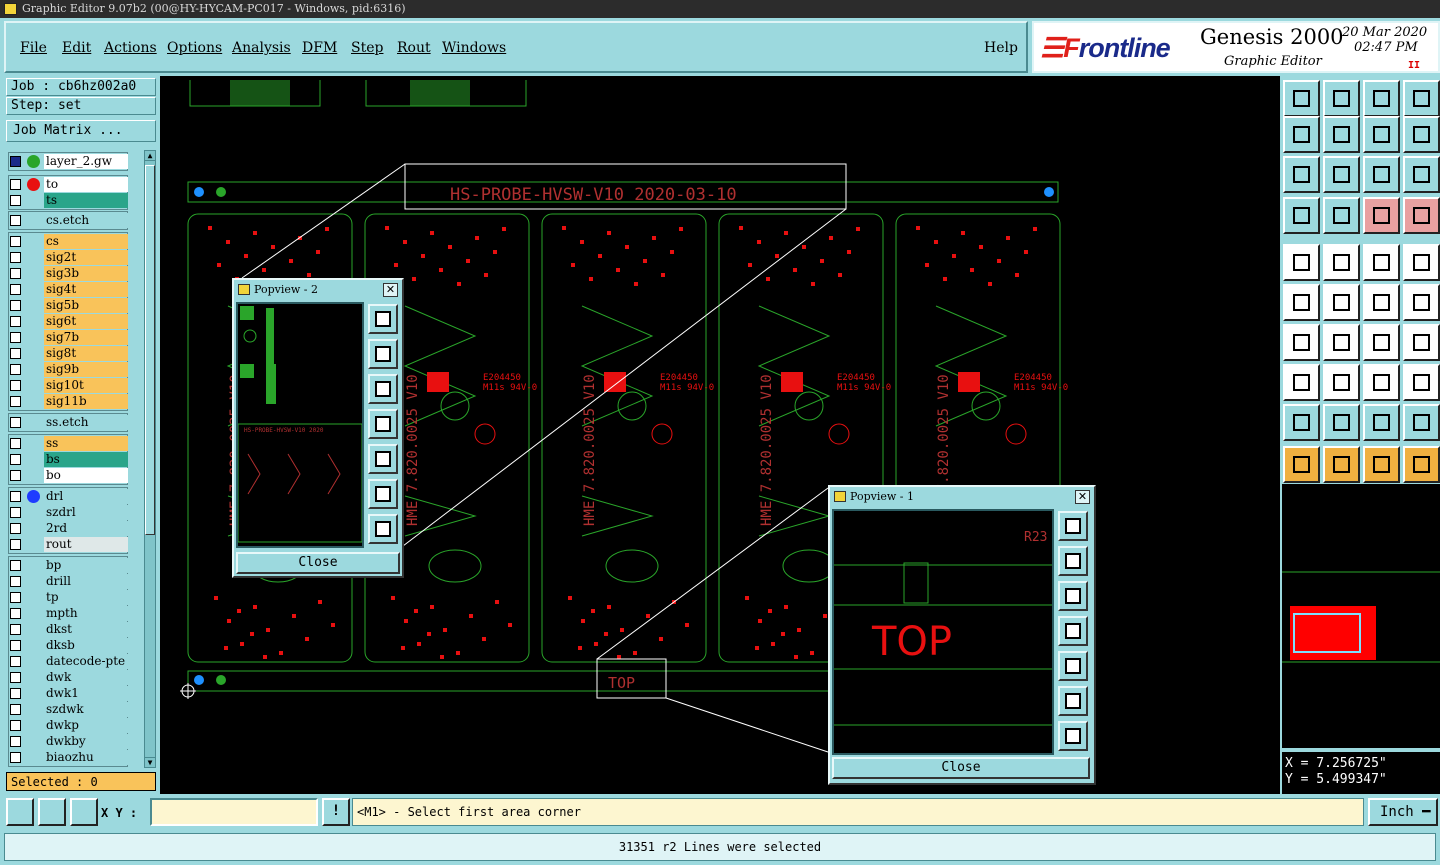 The image size is (1440, 865). I want to click on triangle3-icon, so click(1381, 422).